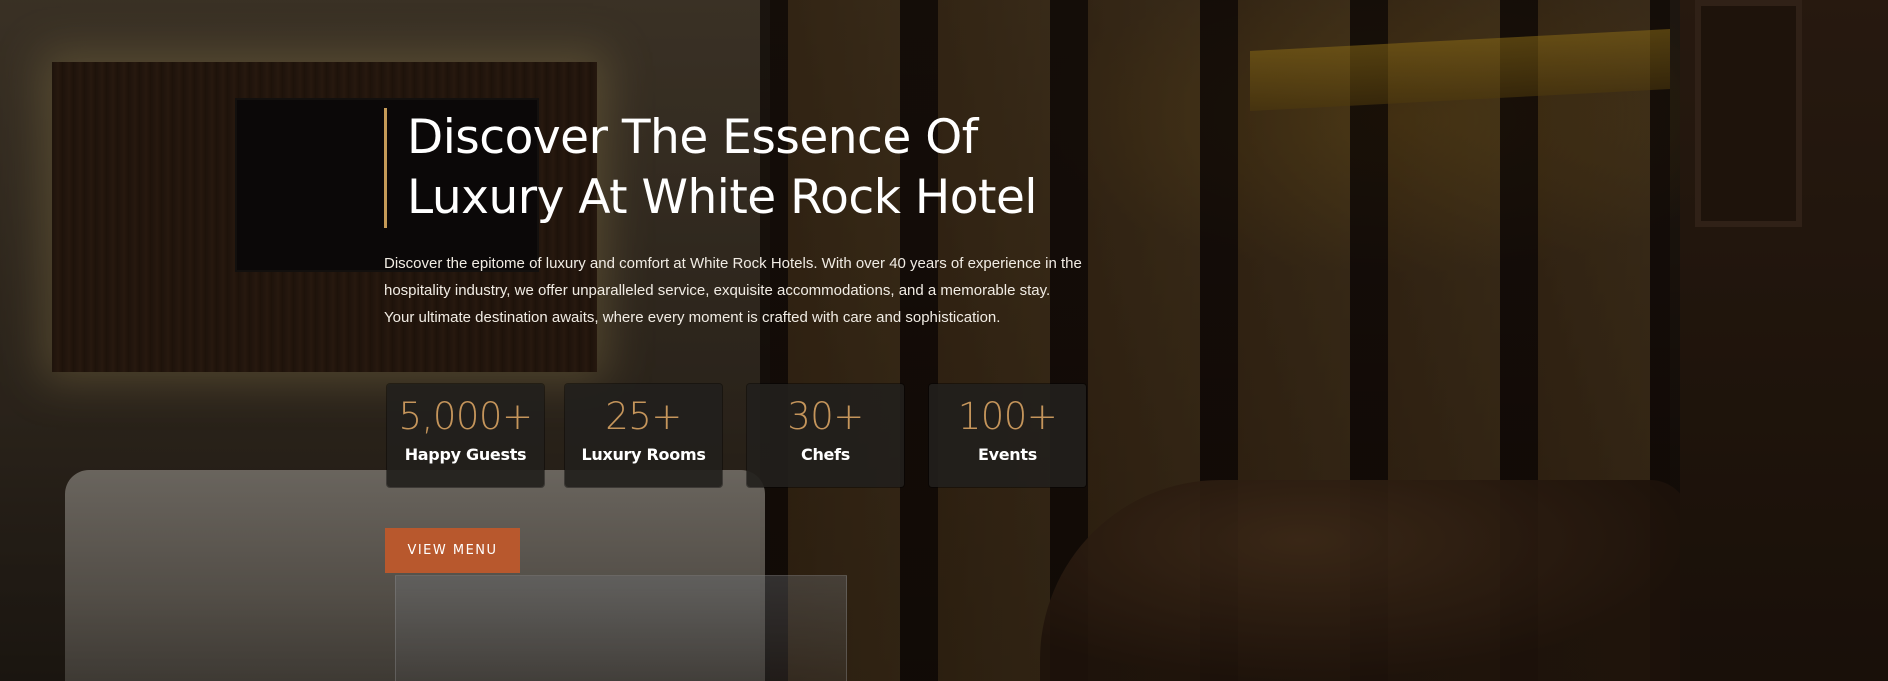 The image size is (1888, 681). What do you see at coordinates (1007, 454) in the screenshot?
I see `stat-label: Events` at bounding box center [1007, 454].